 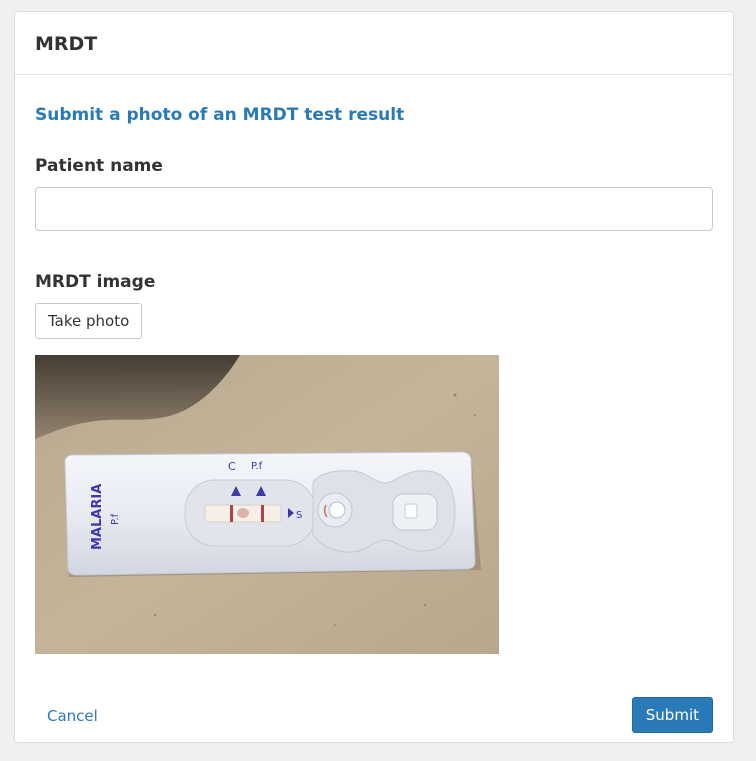 I want to click on control-line, so click(x=231, y=513).